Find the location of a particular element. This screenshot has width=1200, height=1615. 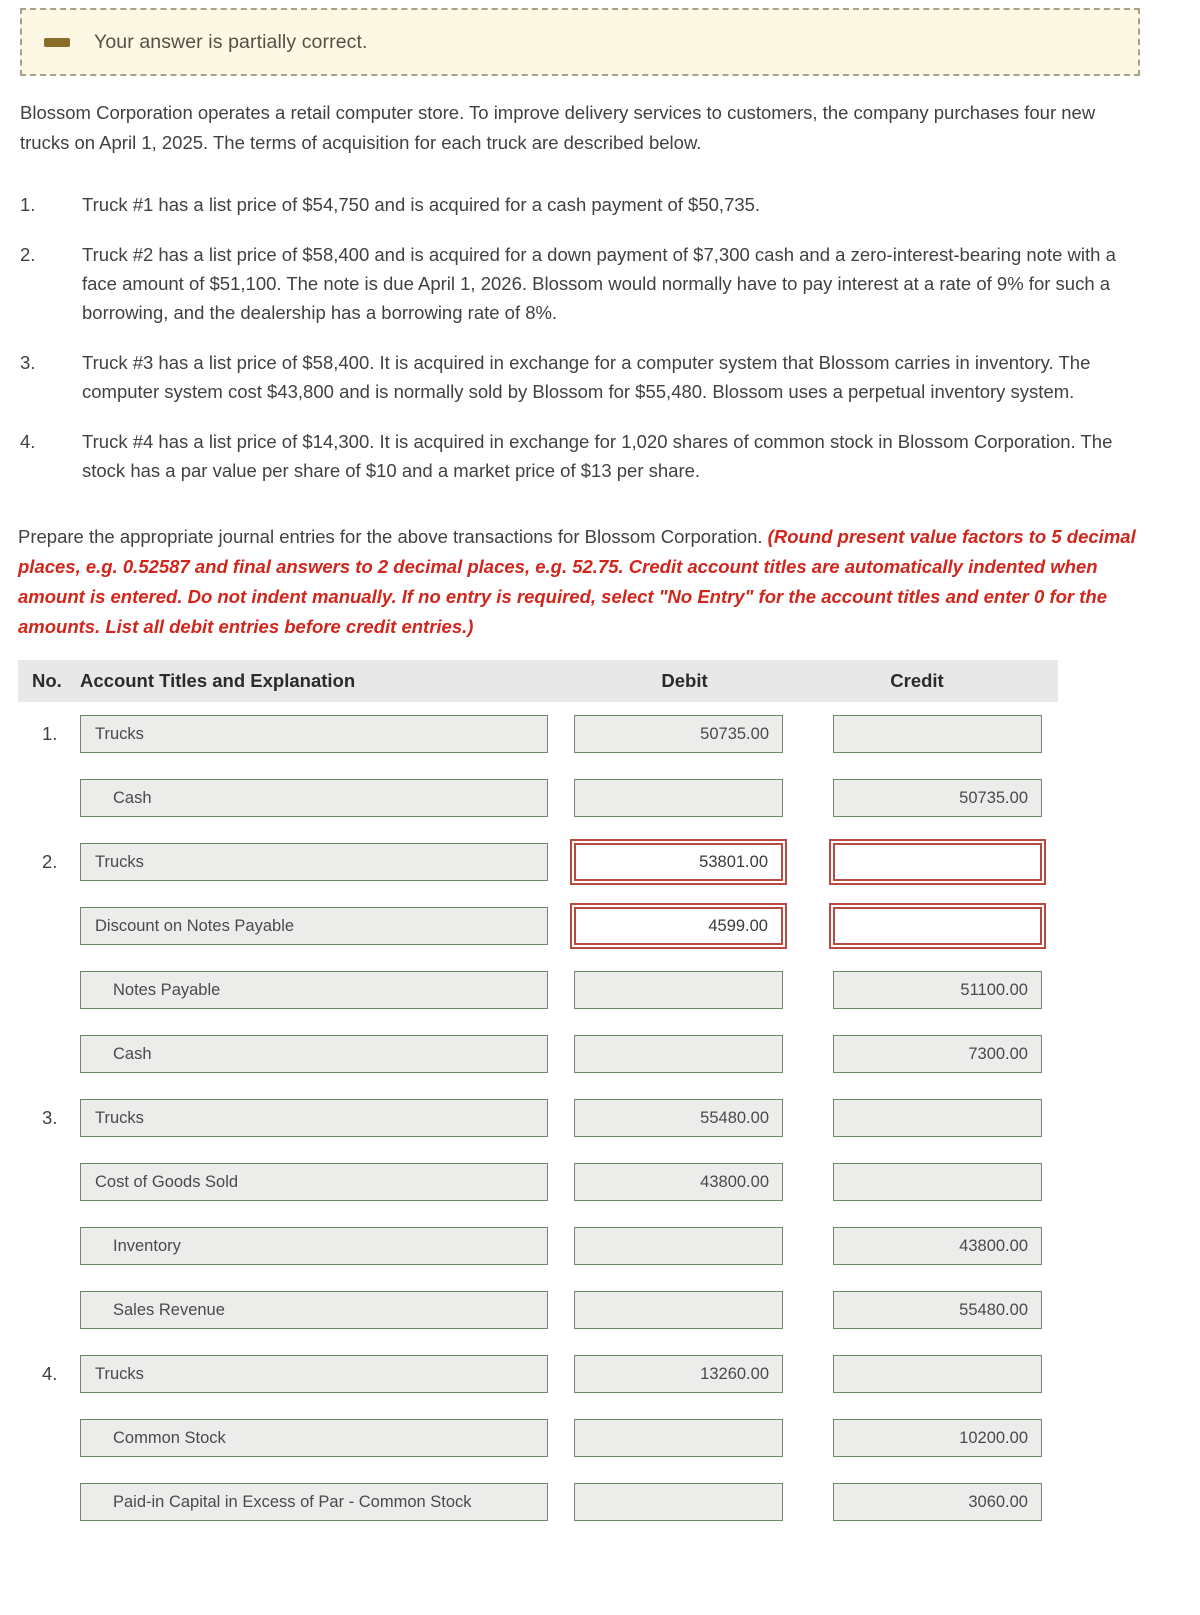

debit-cell: 53801.00 is located at coordinates (683, 862).